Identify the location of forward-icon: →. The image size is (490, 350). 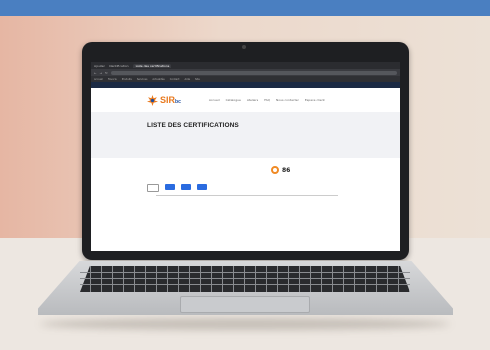
(101, 73).